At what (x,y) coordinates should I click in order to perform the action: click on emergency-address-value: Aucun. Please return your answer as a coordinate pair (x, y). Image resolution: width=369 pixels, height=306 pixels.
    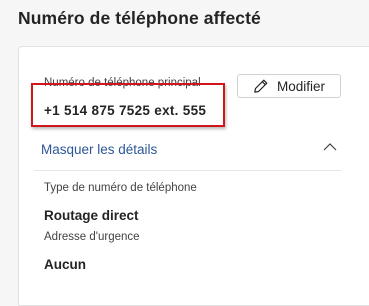
    Looking at the image, I should click on (65, 264).